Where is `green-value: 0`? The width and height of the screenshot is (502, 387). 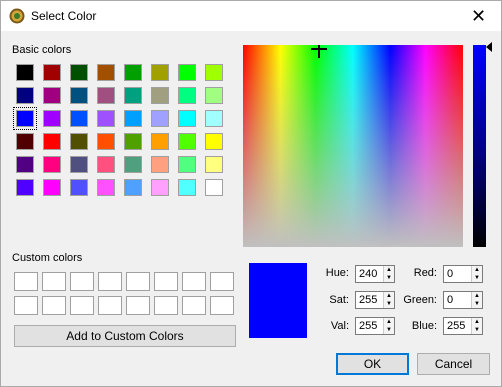
green-value: 0 is located at coordinates (450, 300).